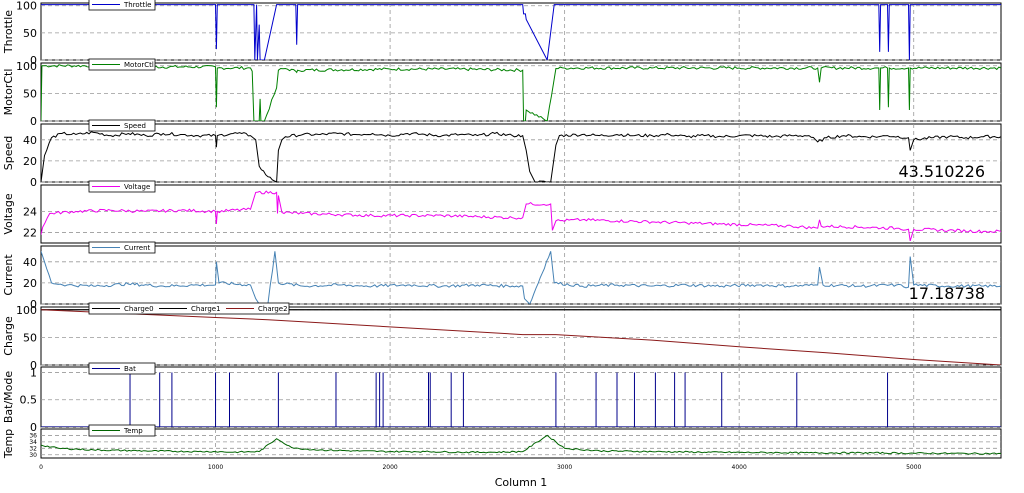  Describe the element at coordinates (8, 32) in the screenshot. I see `y-axis-label: Throttle` at that location.